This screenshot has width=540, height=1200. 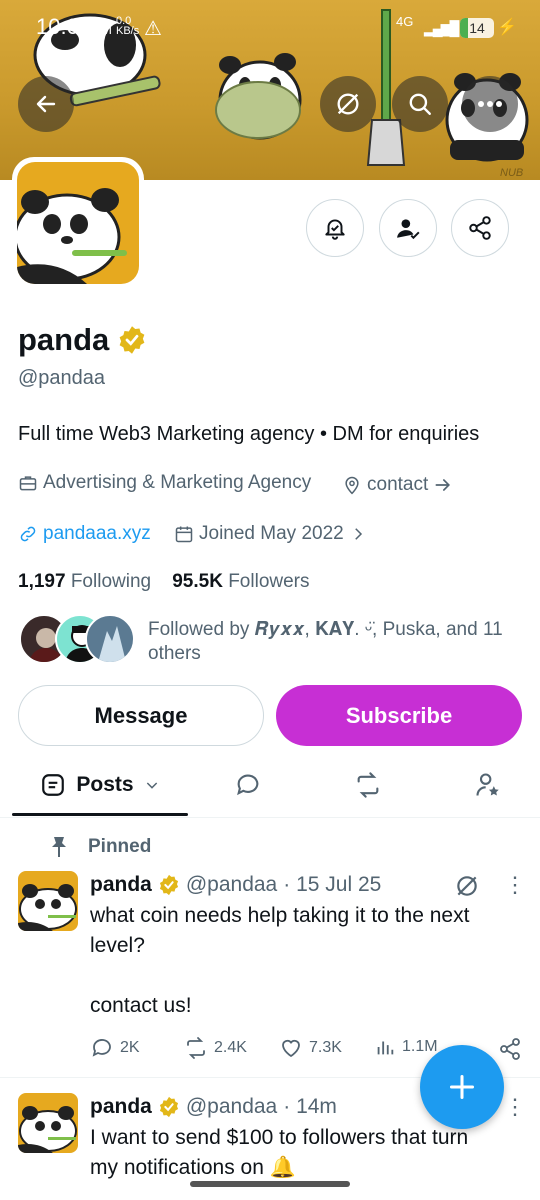 I want to click on profile-avatar, so click(x=78, y=223).